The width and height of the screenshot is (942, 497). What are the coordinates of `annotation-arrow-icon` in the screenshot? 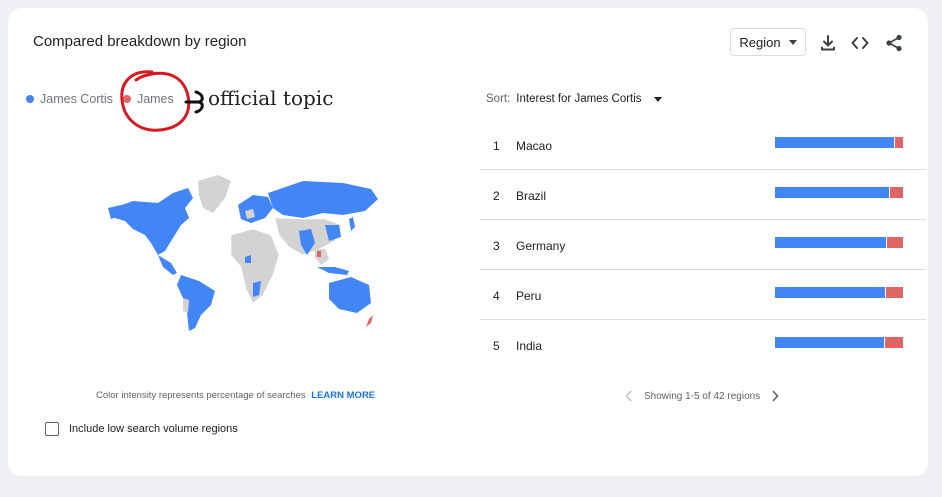 It's located at (194, 102).